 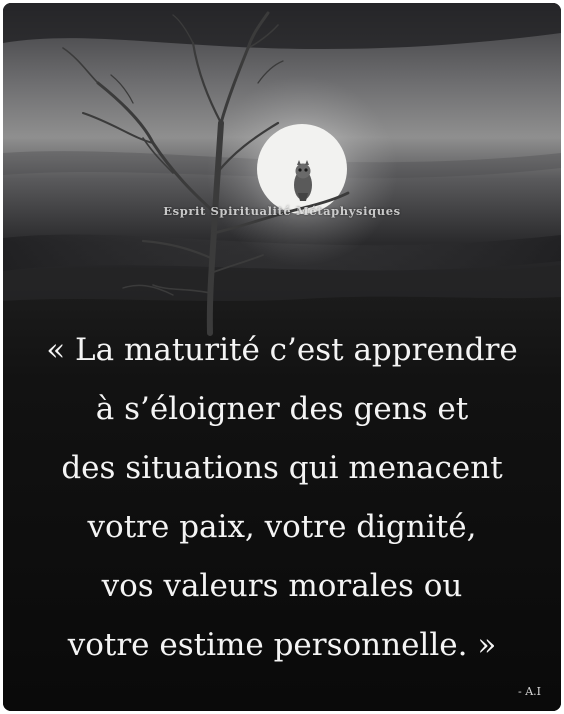 I want to click on quote-author: - A.I, so click(x=529, y=691).